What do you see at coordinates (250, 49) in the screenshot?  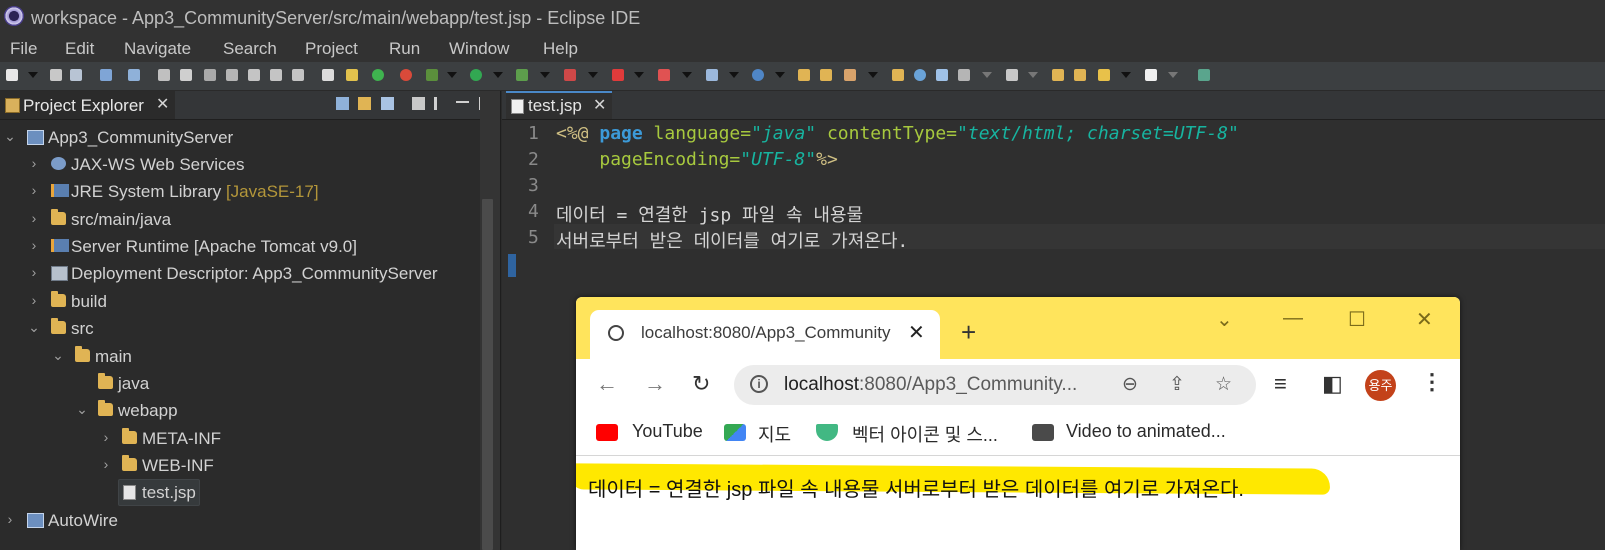 I see `menu-search: Search` at bounding box center [250, 49].